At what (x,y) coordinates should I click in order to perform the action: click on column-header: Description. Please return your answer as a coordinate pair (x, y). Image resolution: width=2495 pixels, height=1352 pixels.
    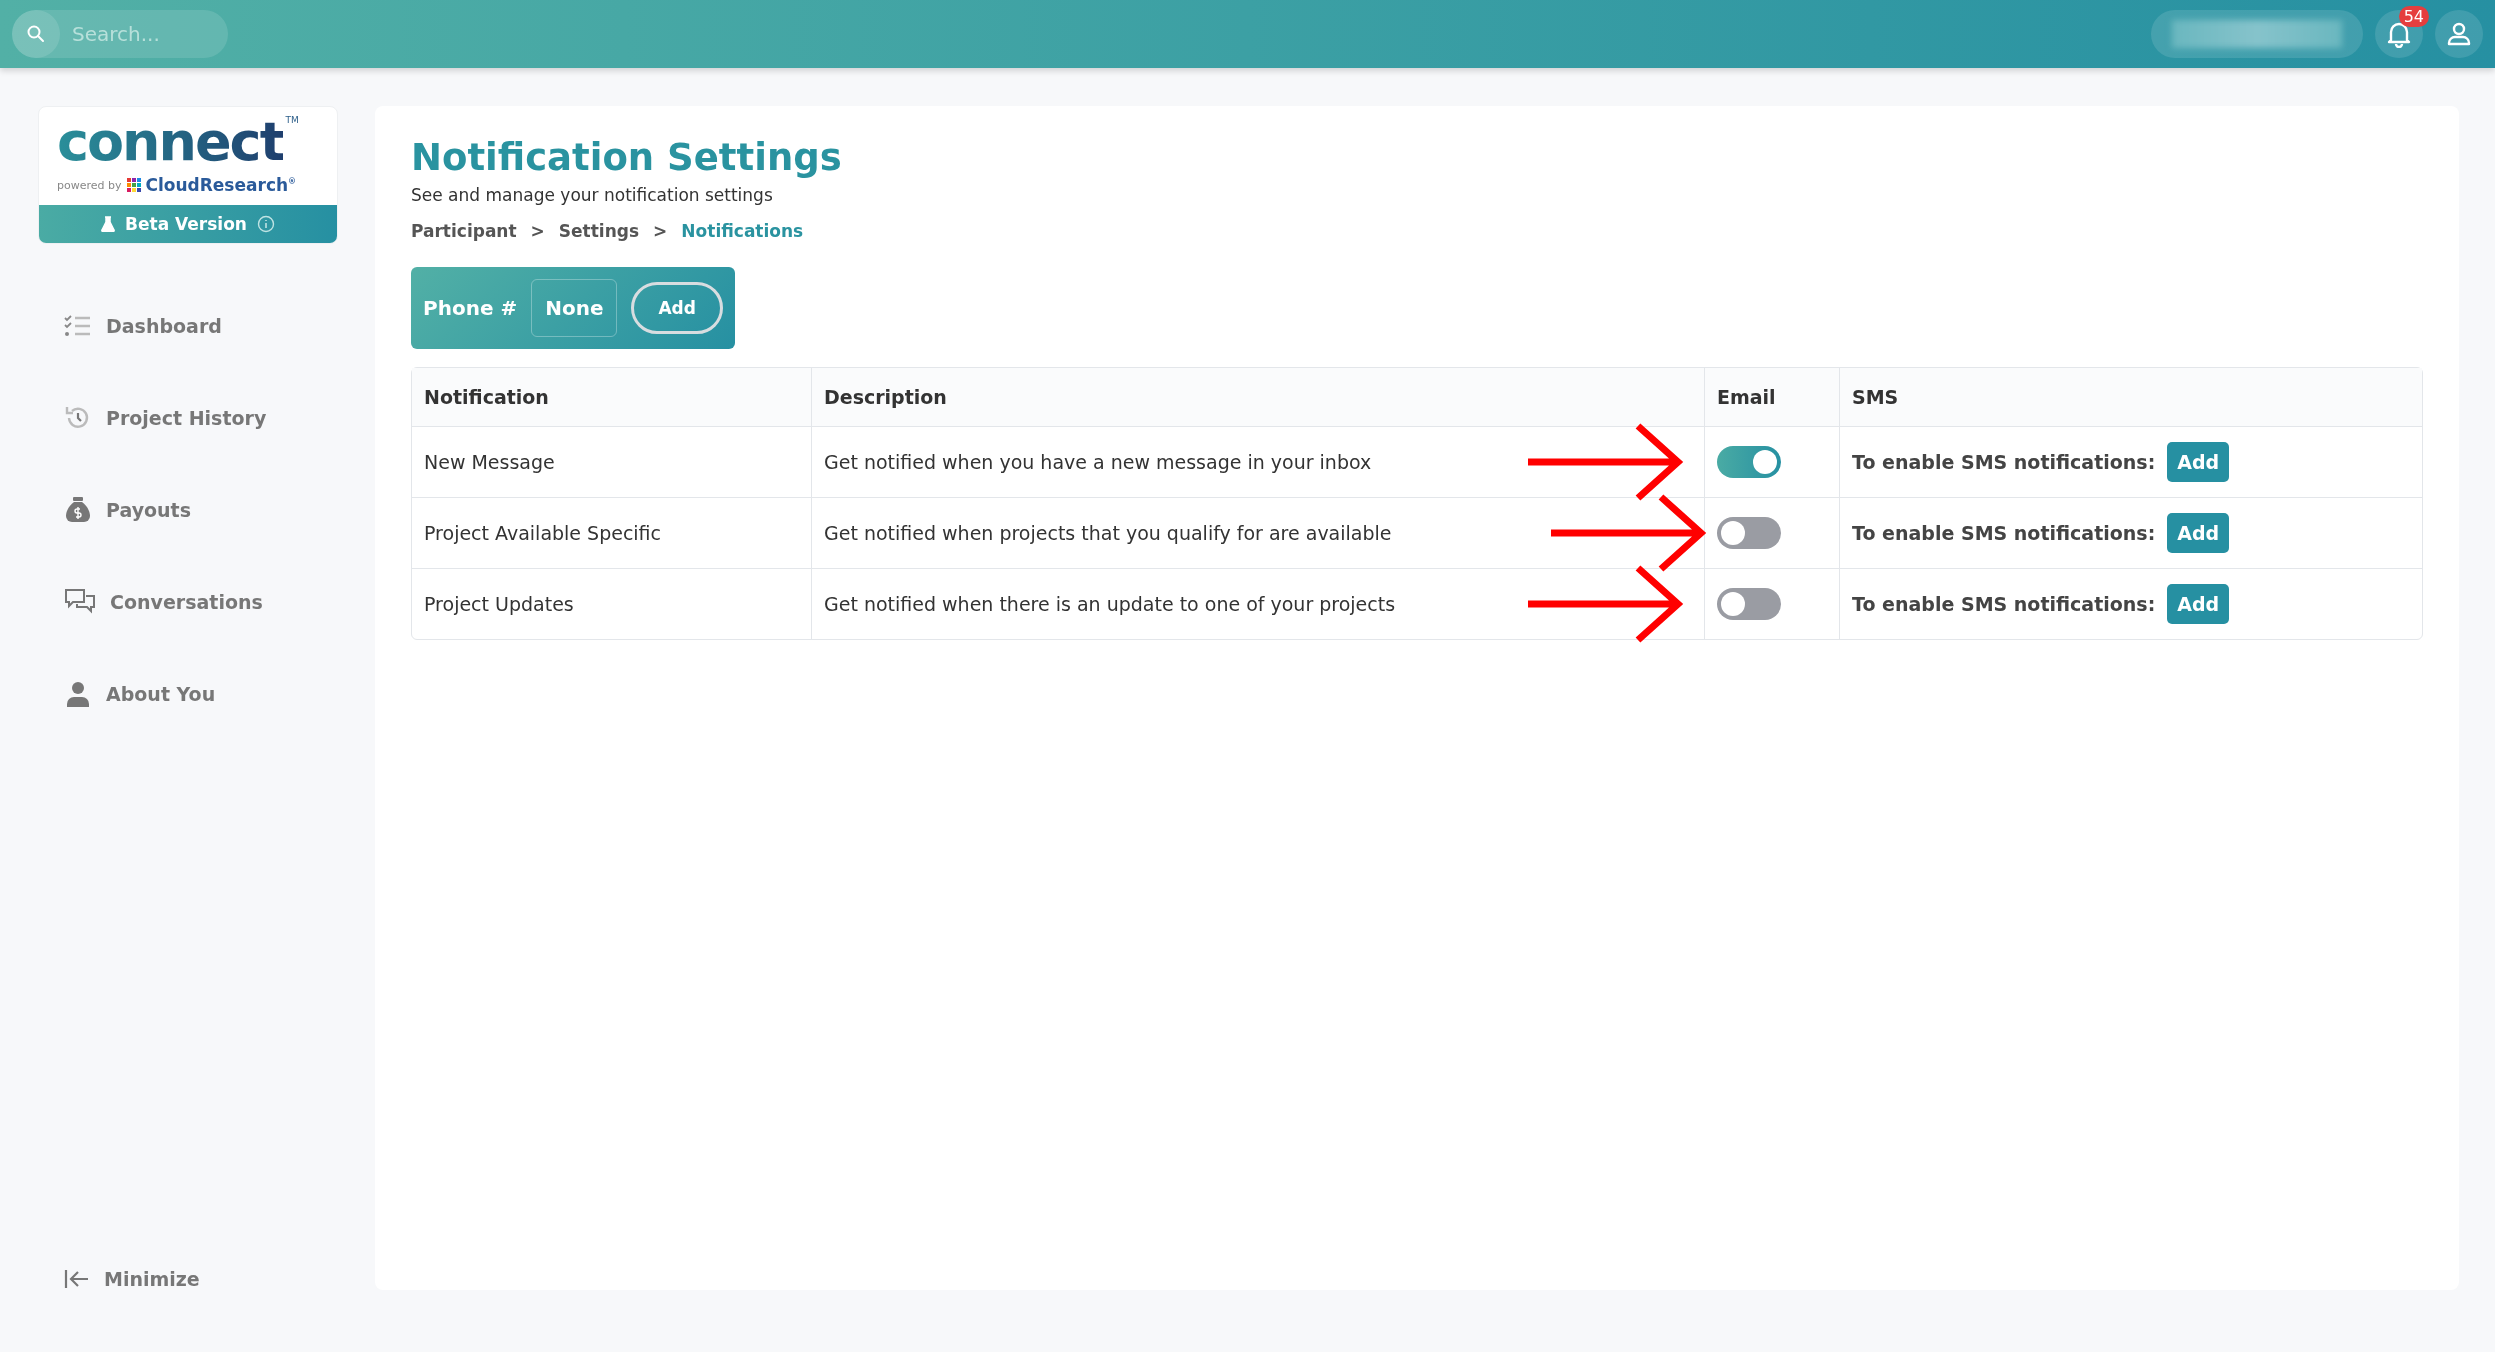
    Looking at the image, I should click on (1257, 397).